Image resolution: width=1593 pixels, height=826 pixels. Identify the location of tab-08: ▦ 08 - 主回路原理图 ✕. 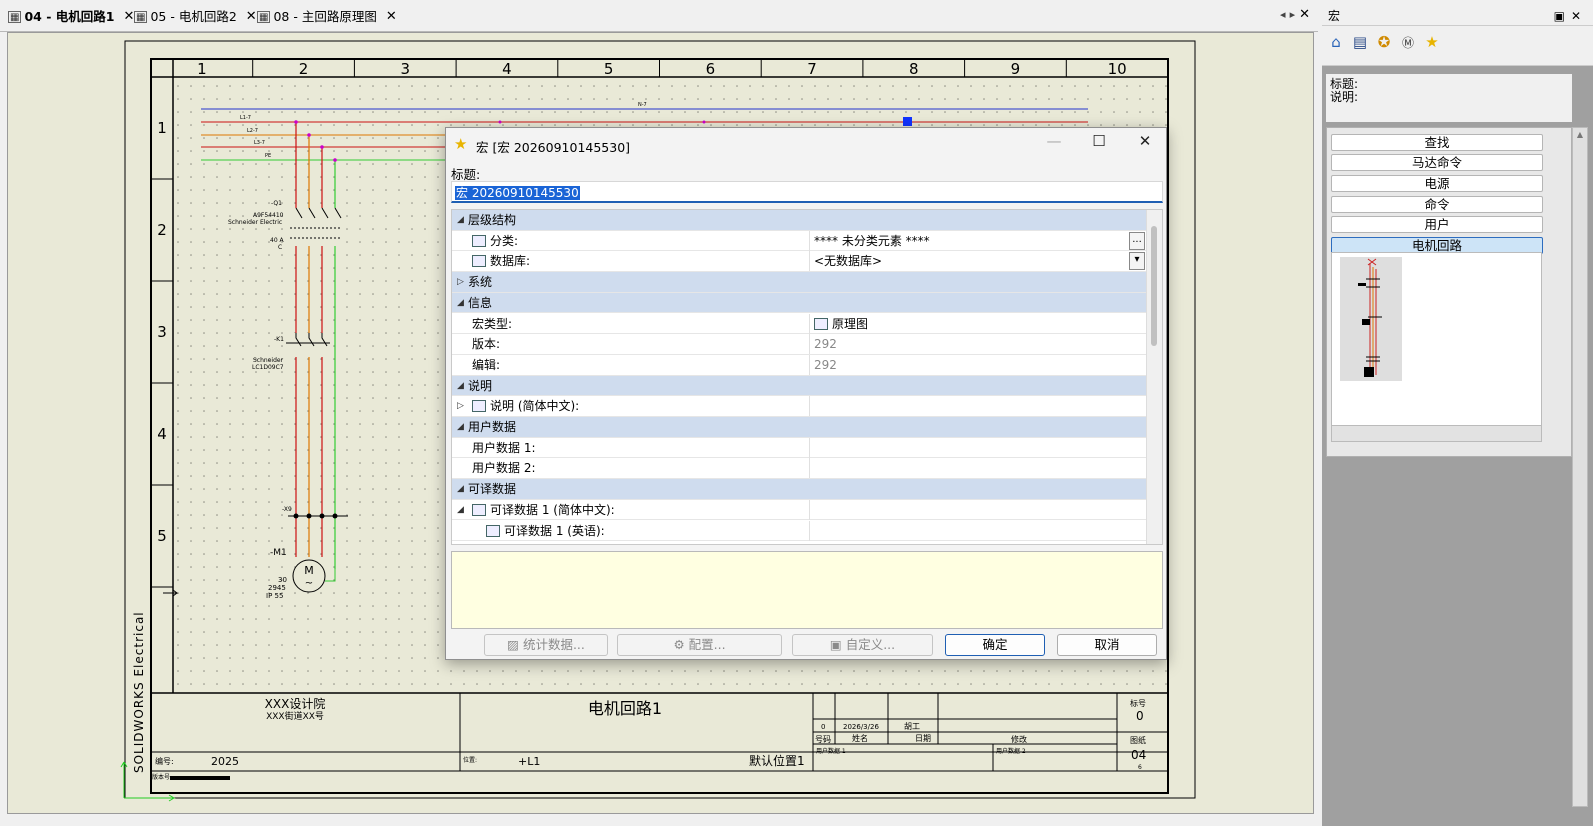
(327, 17).